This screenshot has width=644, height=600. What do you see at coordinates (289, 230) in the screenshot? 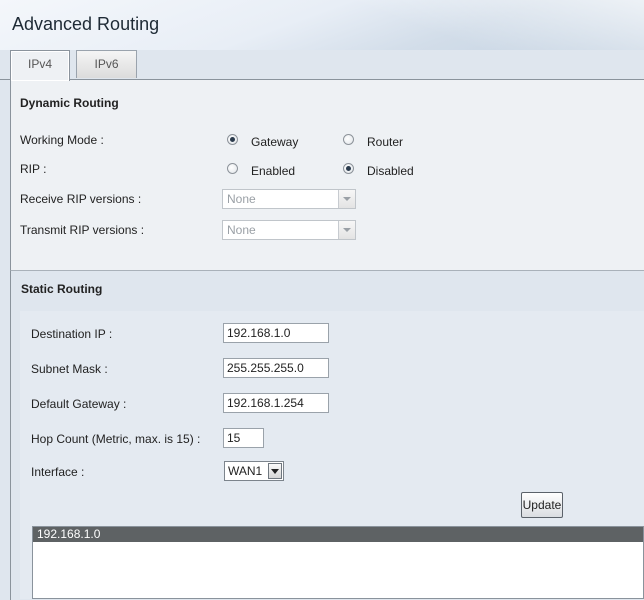
I see `transmit-rip-versions-select: None` at bounding box center [289, 230].